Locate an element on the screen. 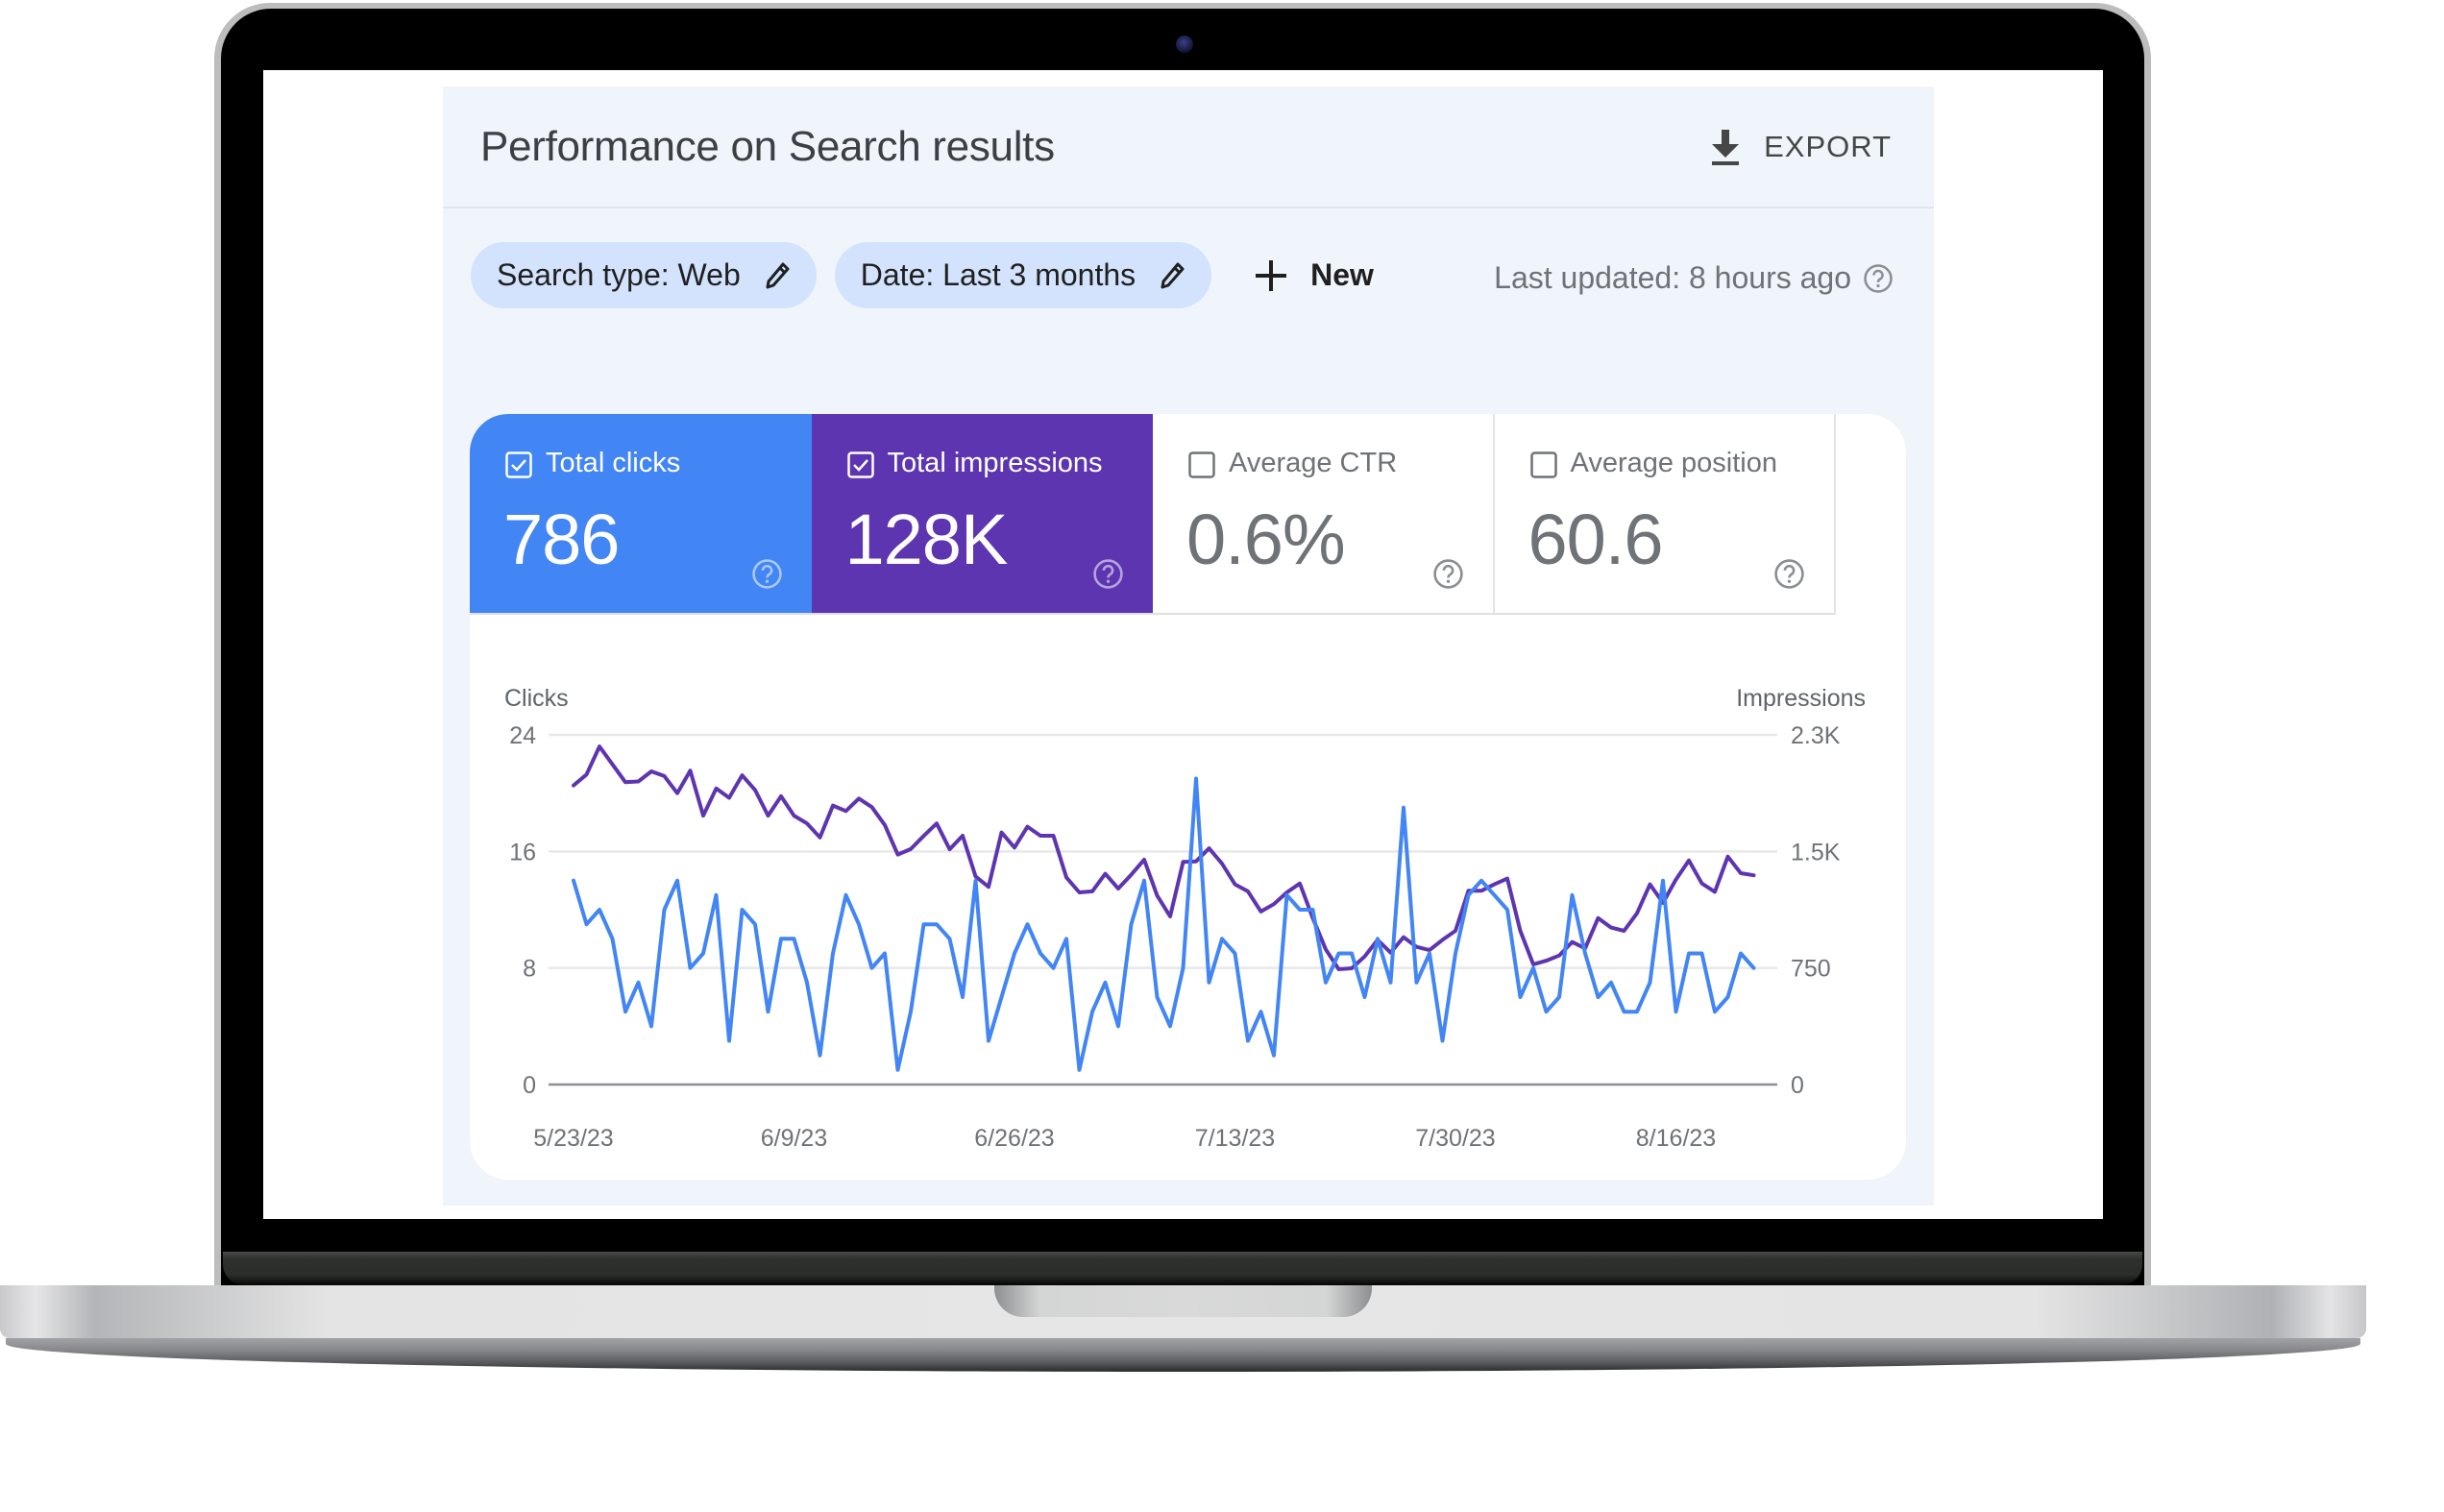  metric-average-position: Average position 60.6 is located at coordinates (1665, 513).